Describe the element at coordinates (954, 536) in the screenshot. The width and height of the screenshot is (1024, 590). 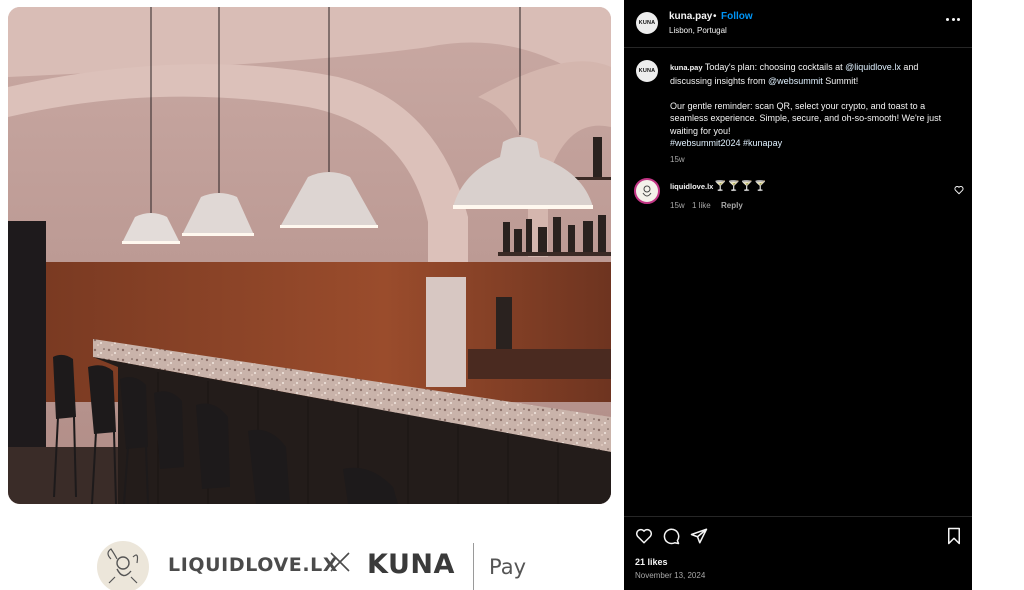
I see `save-bookmark-icon` at that location.